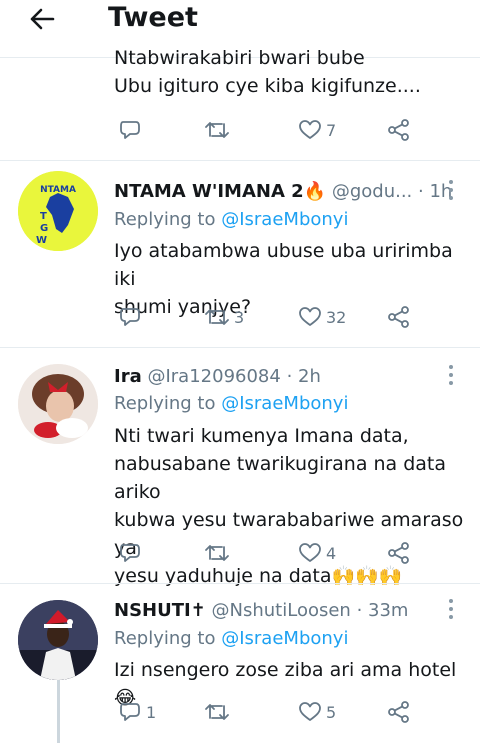 Image resolution: width=480 pixels, height=743 pixels. What do you see at coordinates (44, 228) in the screenshot?
I see `svg-text: G` at bounding box center [44, 228].